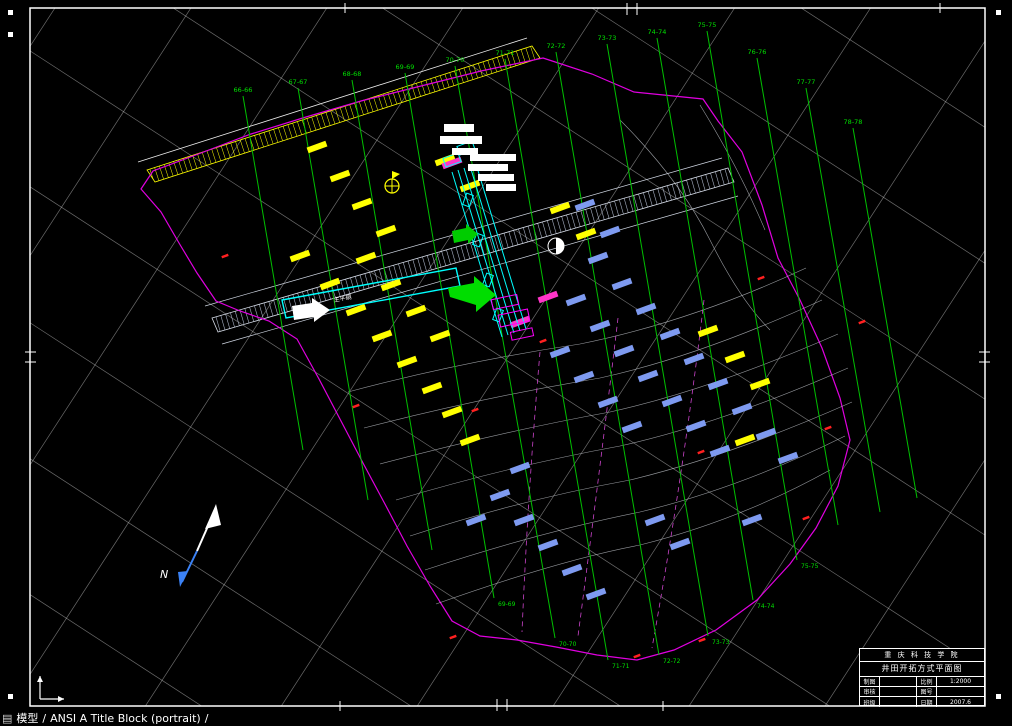 The height and width of the screenshot is (726, 1012). Describe the element at coordinates (61, 699) in the screenshot. I see `ucs-icon` at that location.